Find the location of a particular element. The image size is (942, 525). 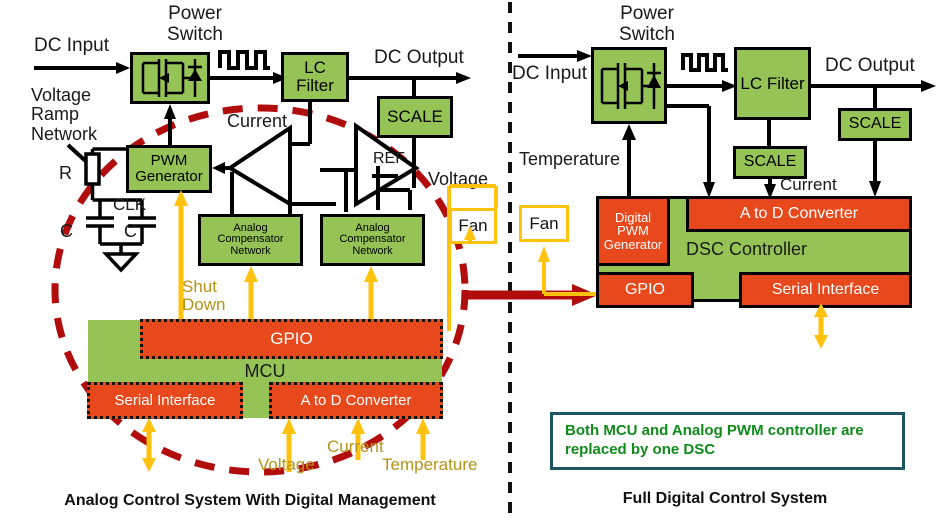

dsc-adc-block: A to D Converter is located at coordinates (799, 214).